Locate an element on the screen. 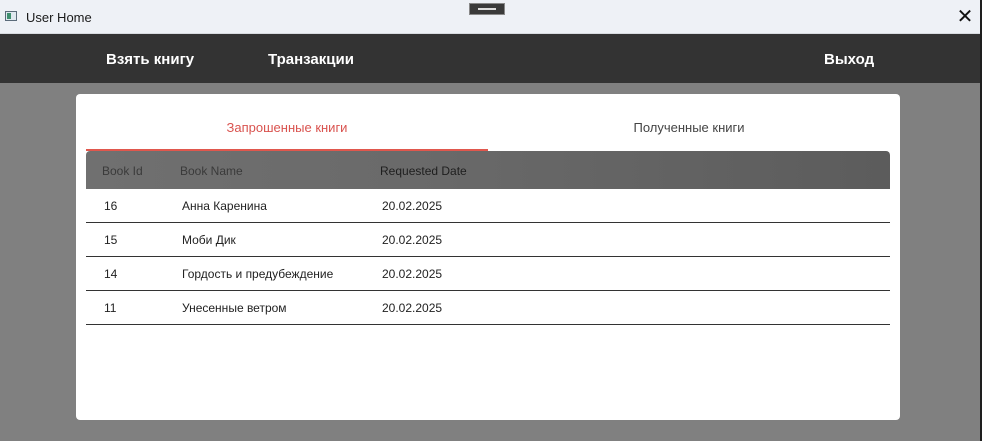 Image resolution: width=982 pixels, height=441 pixels. nav-take-book: Взять книгу is located at coordinates (150, 58).